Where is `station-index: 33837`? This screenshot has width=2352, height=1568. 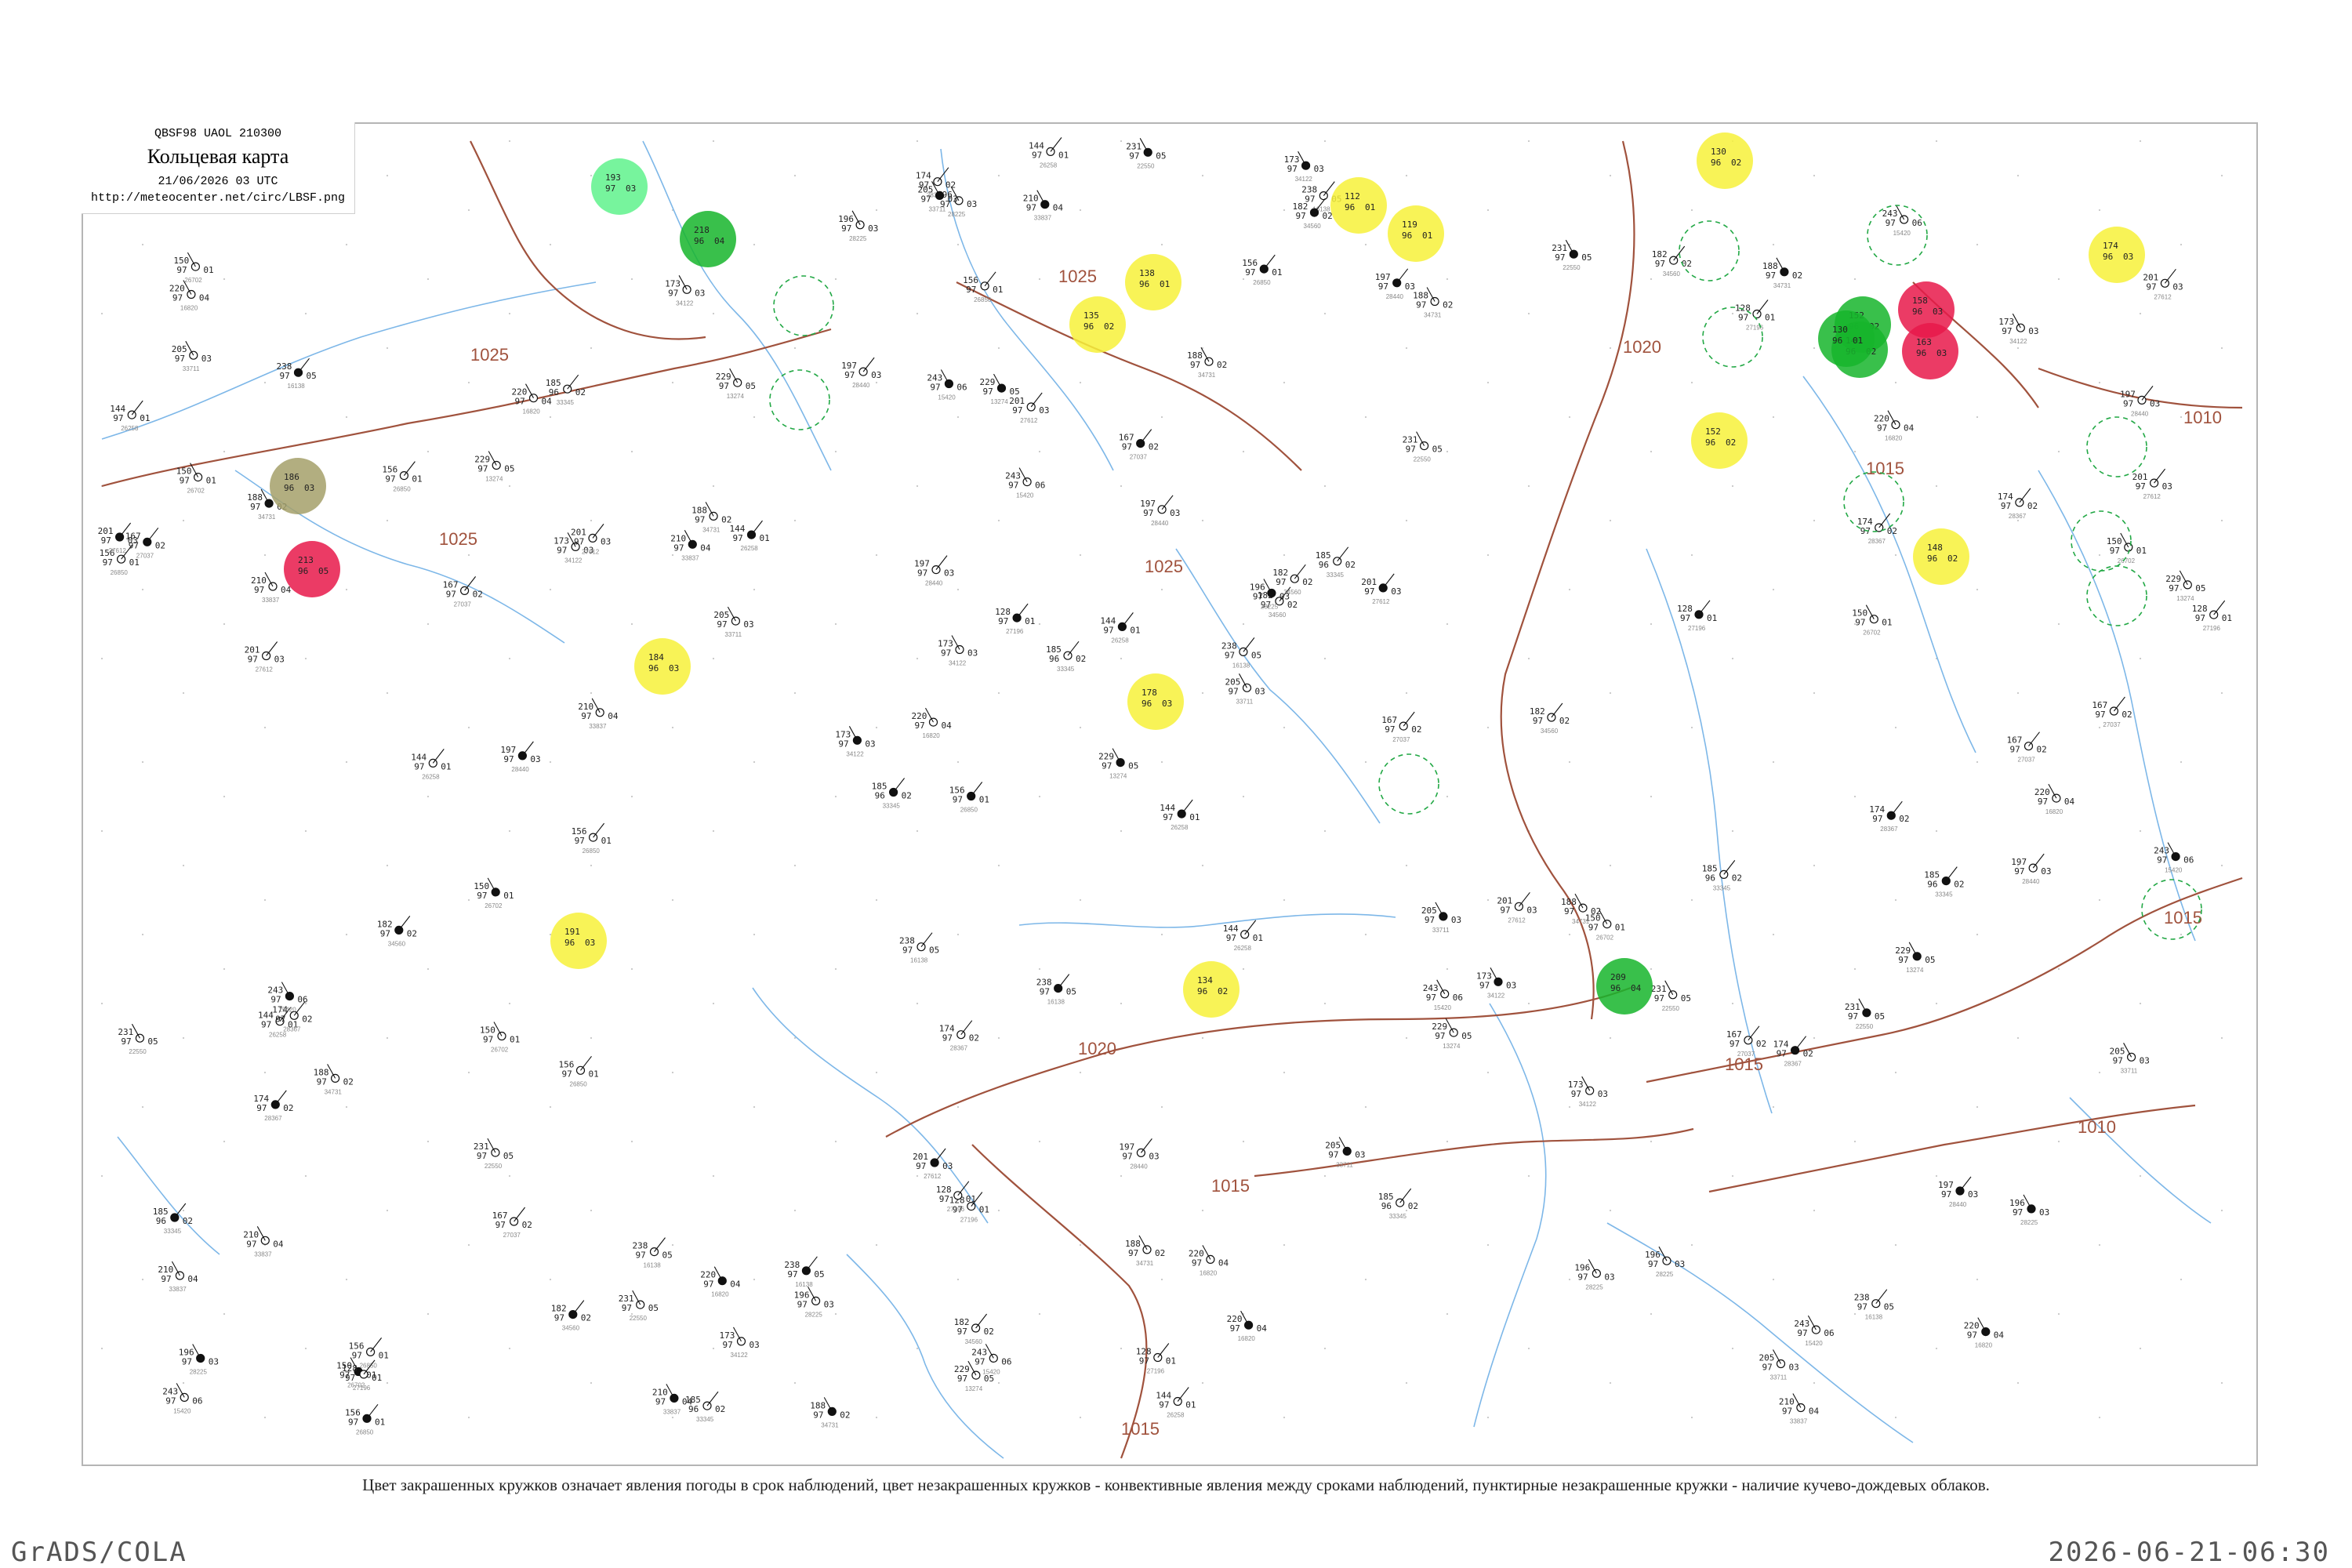
station-index: 33837 is located at coordinates (1043, 219).